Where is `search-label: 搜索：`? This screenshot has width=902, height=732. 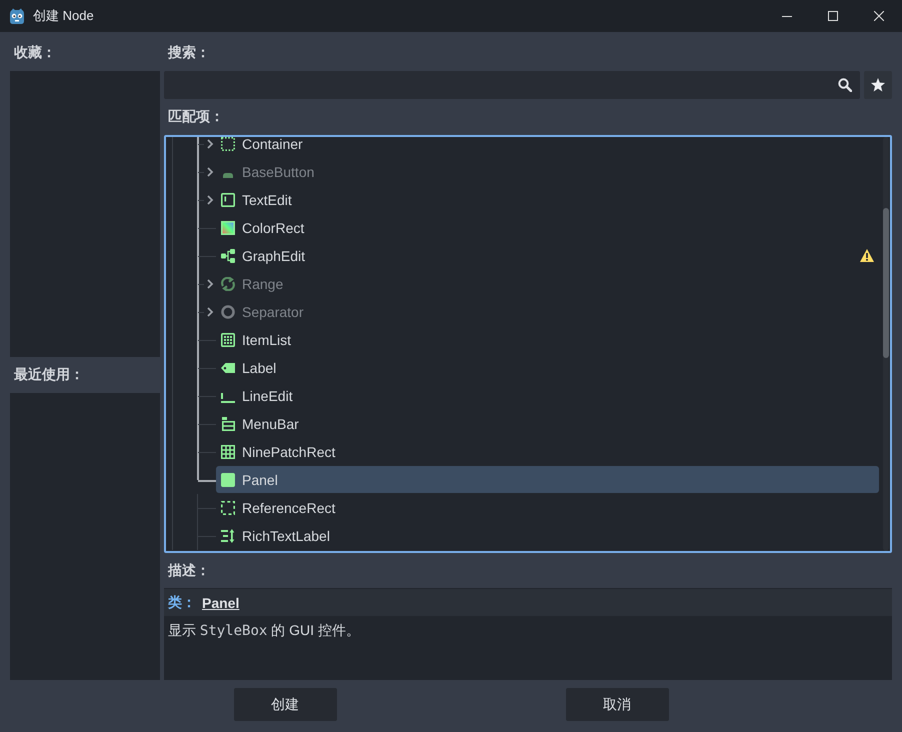
search-label: 搜索： is located at coordinates (189, 53).